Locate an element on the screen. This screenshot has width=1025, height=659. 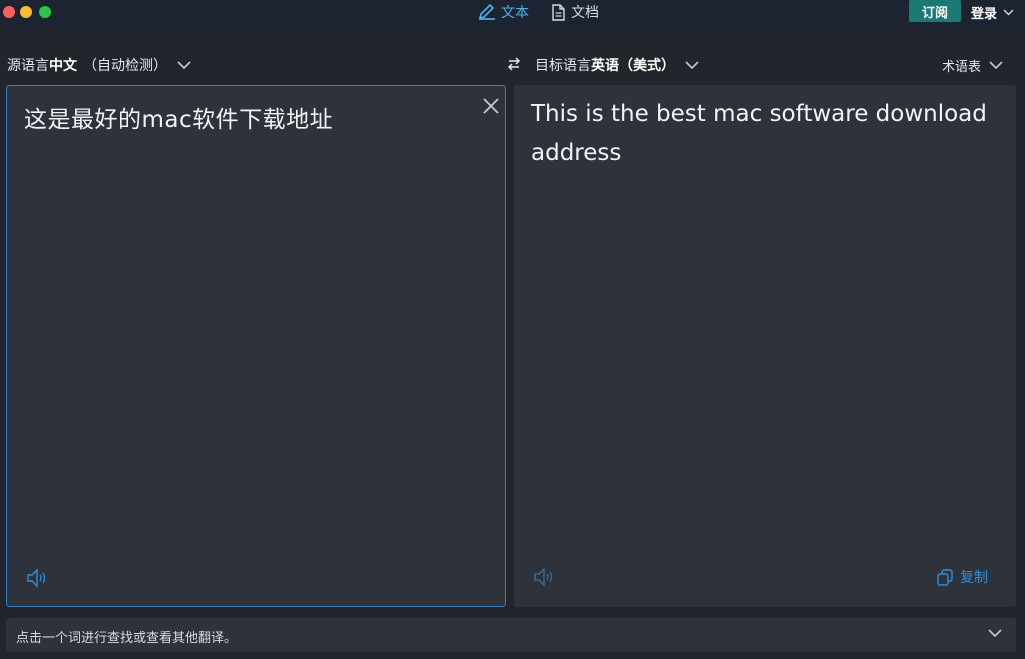
clear-text-icon is located at coordinates (491, 106).